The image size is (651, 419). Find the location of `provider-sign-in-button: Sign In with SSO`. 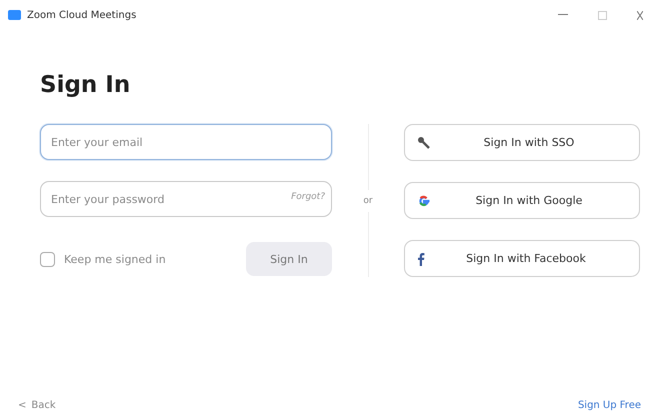

provider-sign-in-button: Sign In with SSO is located at coordinates (522, 142).